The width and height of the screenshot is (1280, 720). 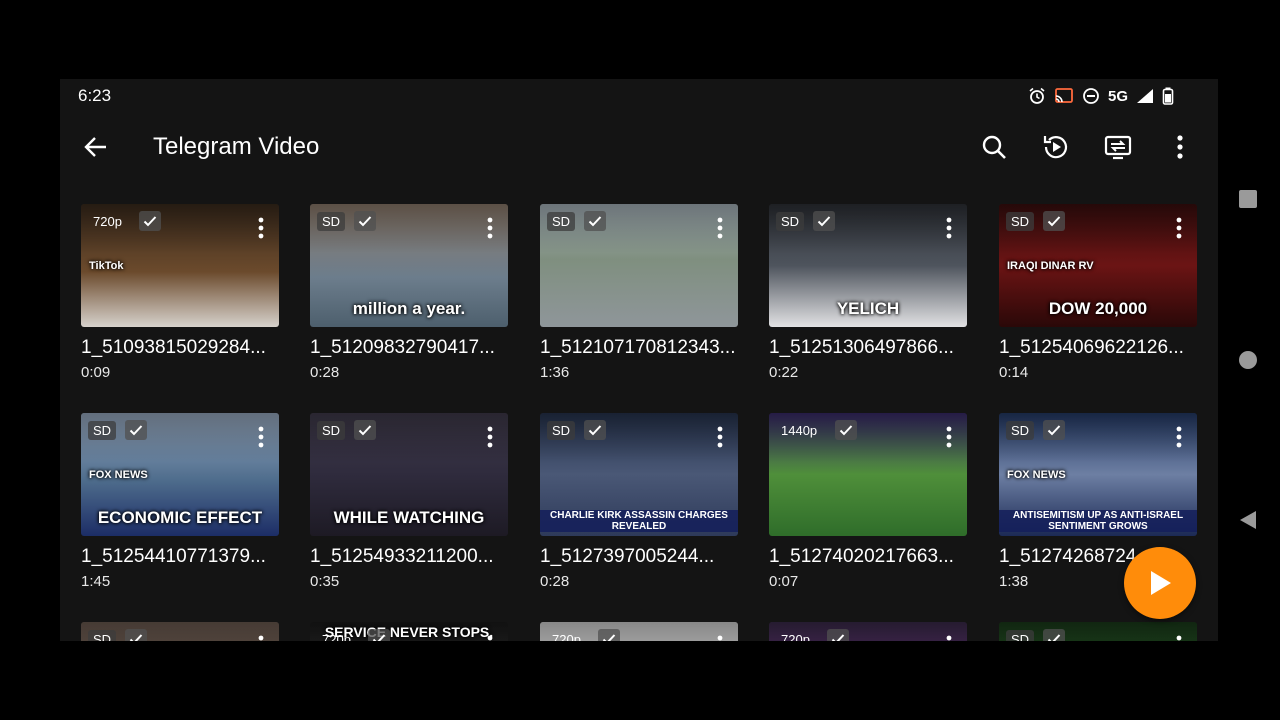 What do you see at coordinates (325, 581) in the screenshot?
I see `video-duration: 0:35` at bounding box center [325, 581].